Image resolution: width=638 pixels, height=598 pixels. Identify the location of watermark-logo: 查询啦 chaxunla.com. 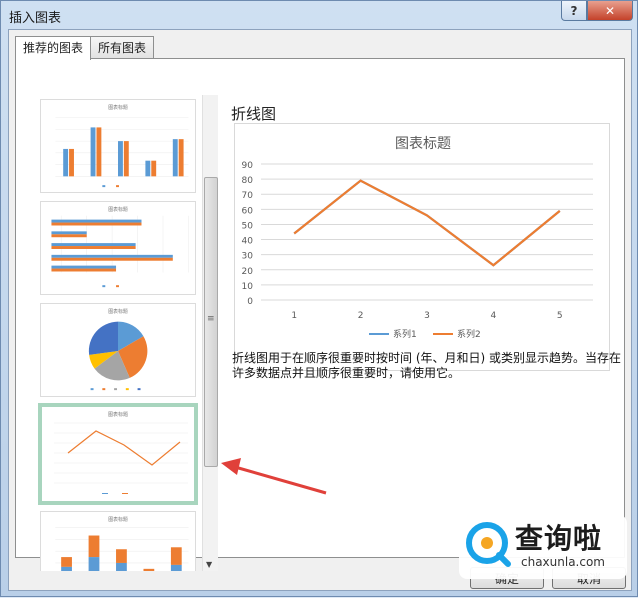
(543, 547).